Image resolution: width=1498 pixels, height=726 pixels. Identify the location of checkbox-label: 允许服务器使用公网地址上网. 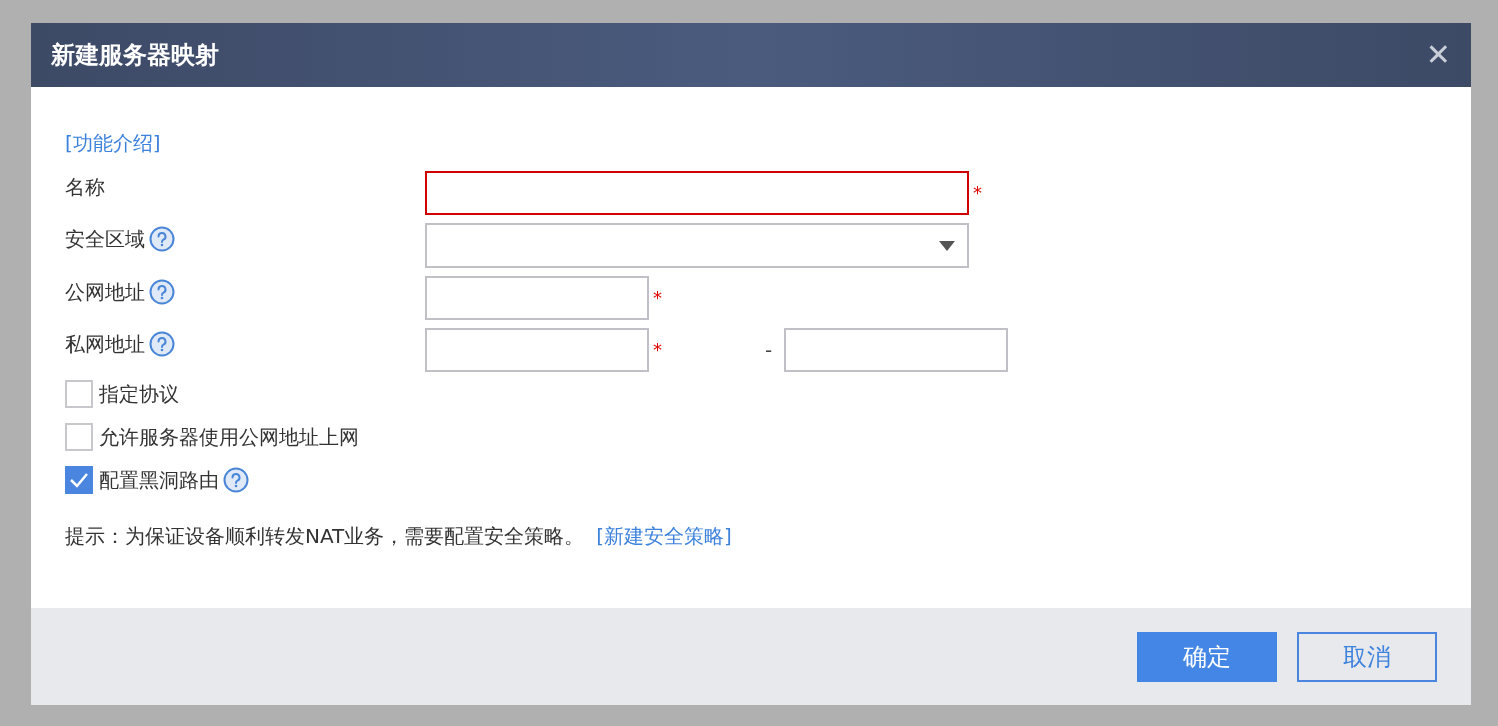
(229, 437).